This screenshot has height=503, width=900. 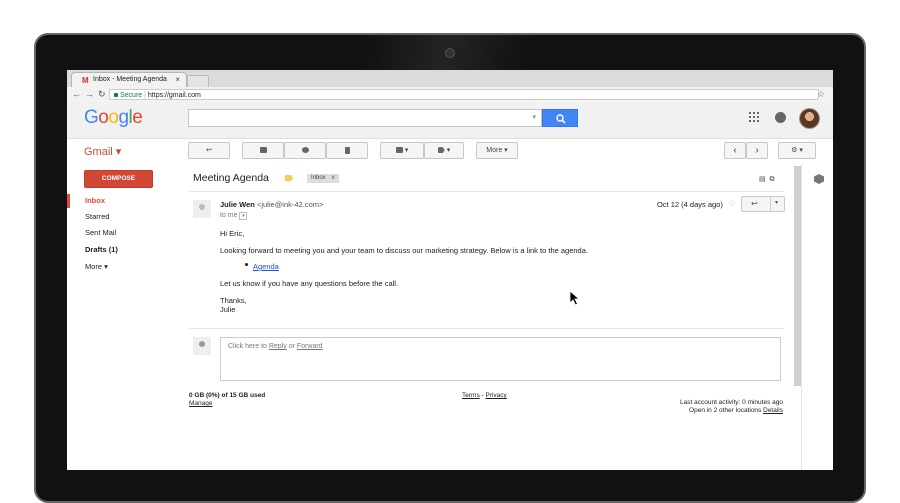 I want to click on google-logo: Google, so click(x=113, y=118).